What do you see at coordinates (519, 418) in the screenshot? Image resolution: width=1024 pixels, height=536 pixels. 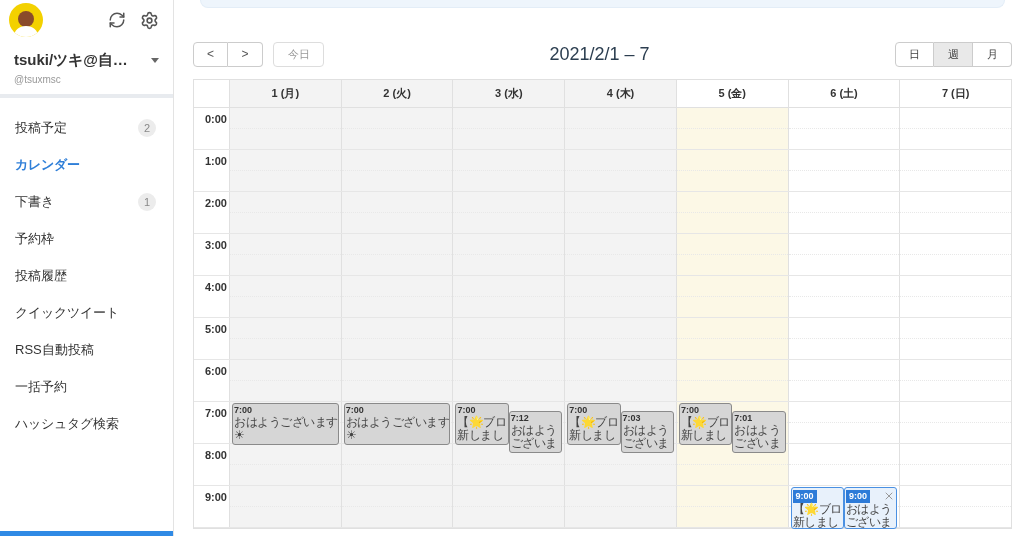 I see `event-time: 7:12` at bounding box center [519, 418].